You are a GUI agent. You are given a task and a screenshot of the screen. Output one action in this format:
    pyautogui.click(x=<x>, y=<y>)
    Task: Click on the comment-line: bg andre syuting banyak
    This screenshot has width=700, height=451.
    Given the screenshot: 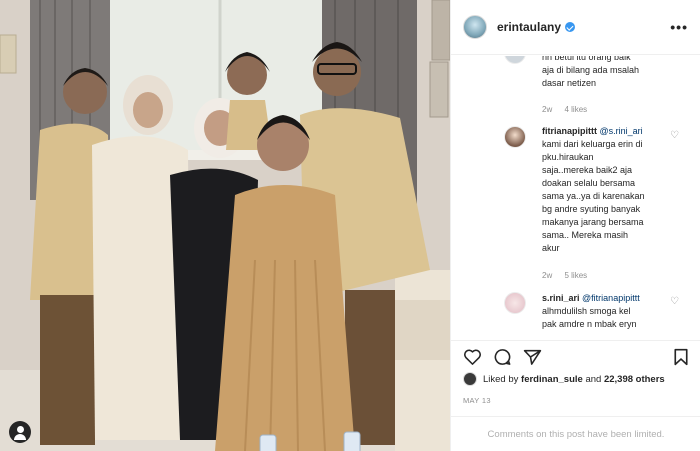 What is the action you would take?
    pyautogui.click(x=591, y=209)
    